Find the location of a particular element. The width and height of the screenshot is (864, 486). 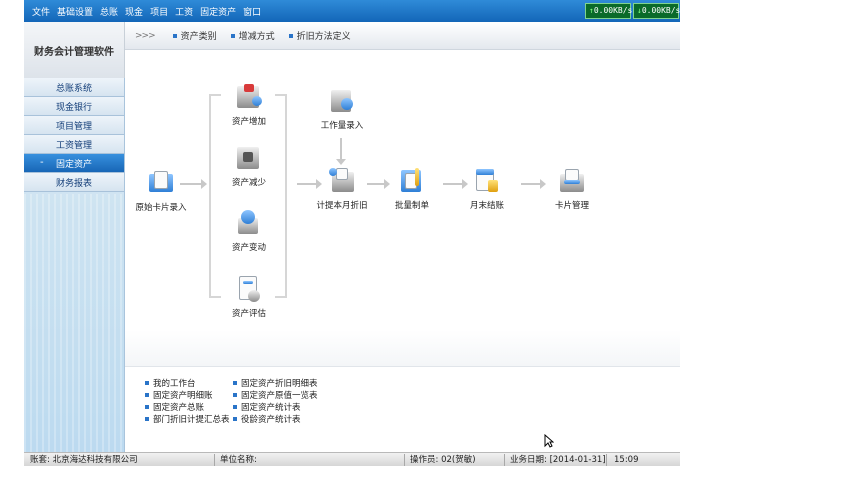

app-title: 财务会计管理软件 is located at coordinates (74, 52).